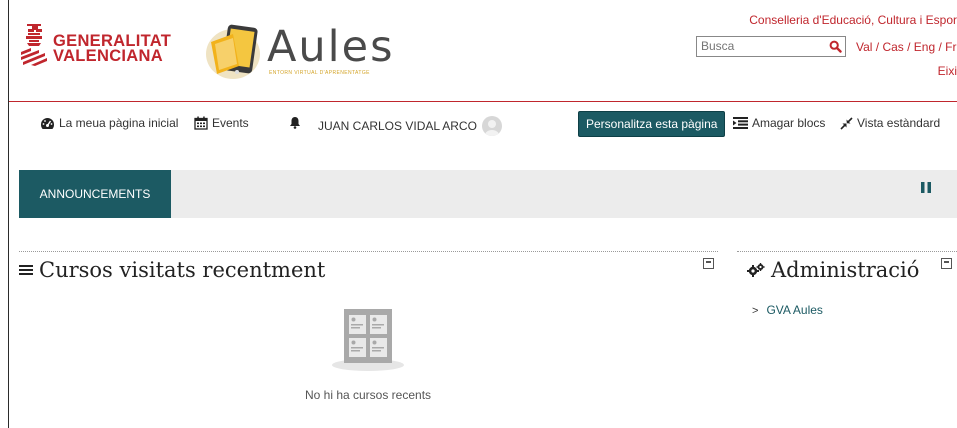 The image size is (957, 428). What do you see at coordinates (899, 123) in the screenshot?
I see `standard-view-label: Vista estàndard` at bounding box center [899, 123].